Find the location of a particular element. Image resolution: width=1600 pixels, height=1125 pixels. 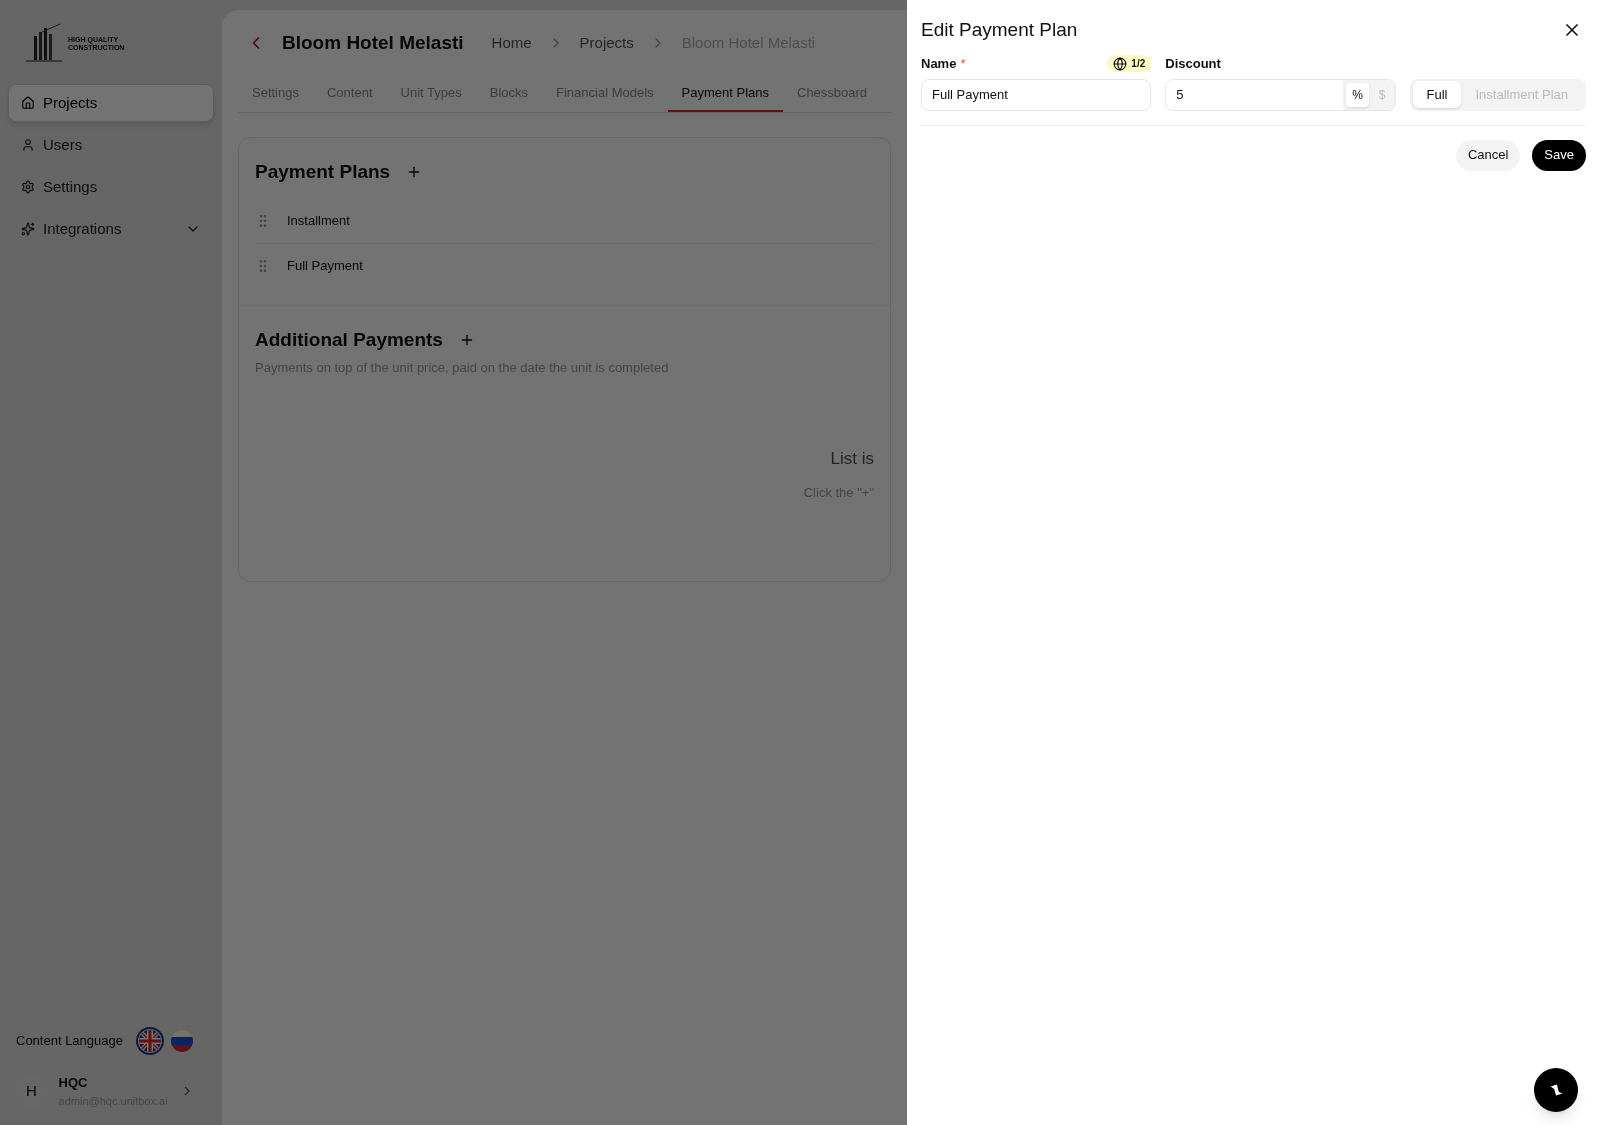

name-field: Full Payment is located at coordinates (1036, 94).